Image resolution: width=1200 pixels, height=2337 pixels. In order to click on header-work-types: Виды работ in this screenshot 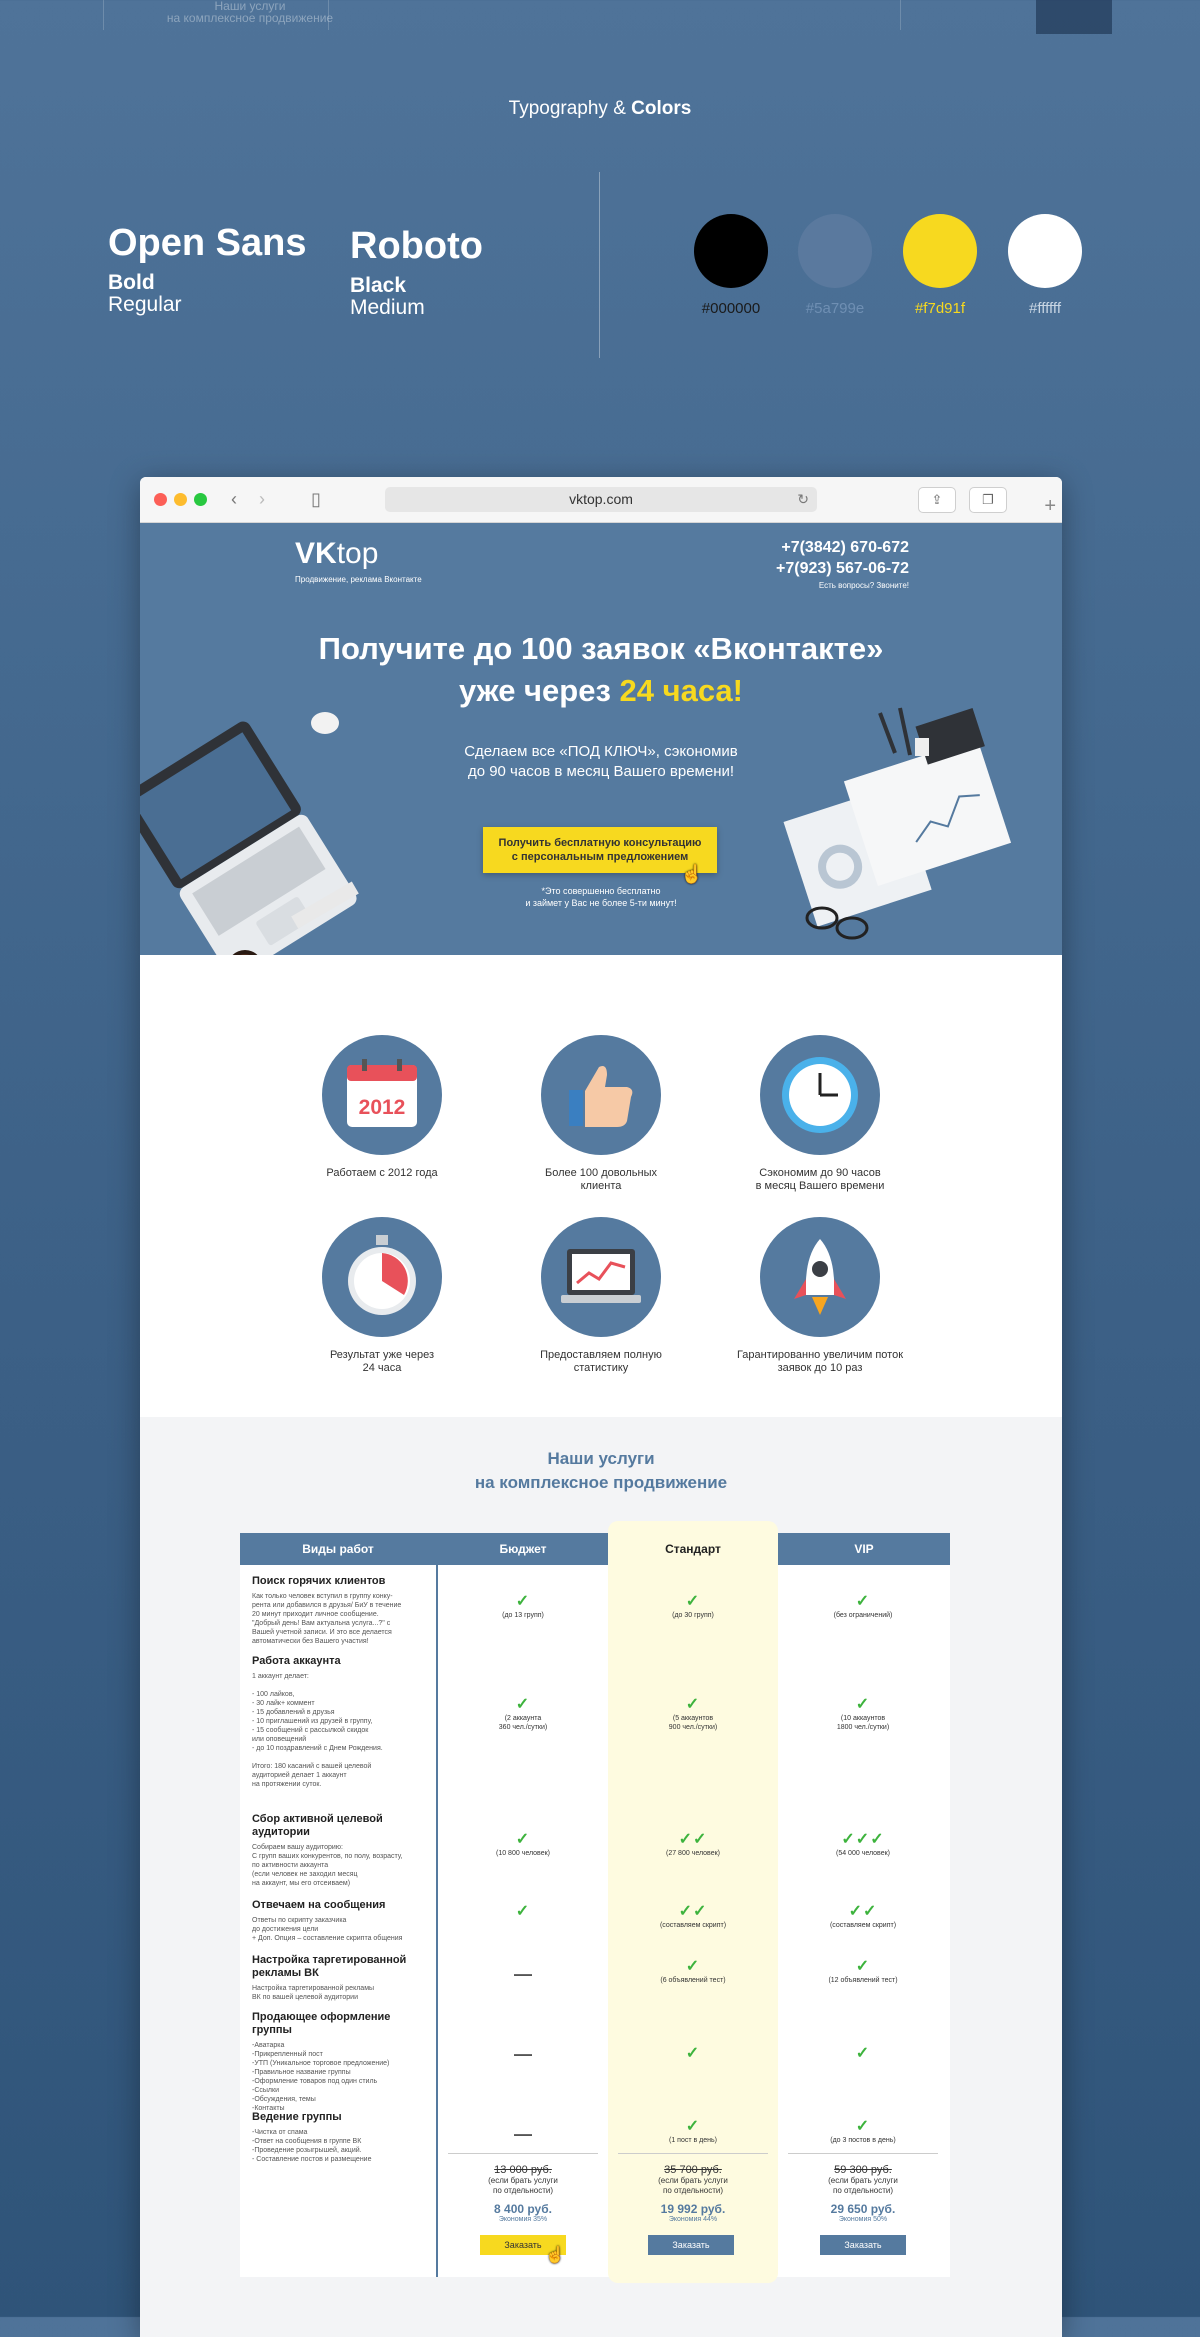, I will do `click(338, 1549)`.